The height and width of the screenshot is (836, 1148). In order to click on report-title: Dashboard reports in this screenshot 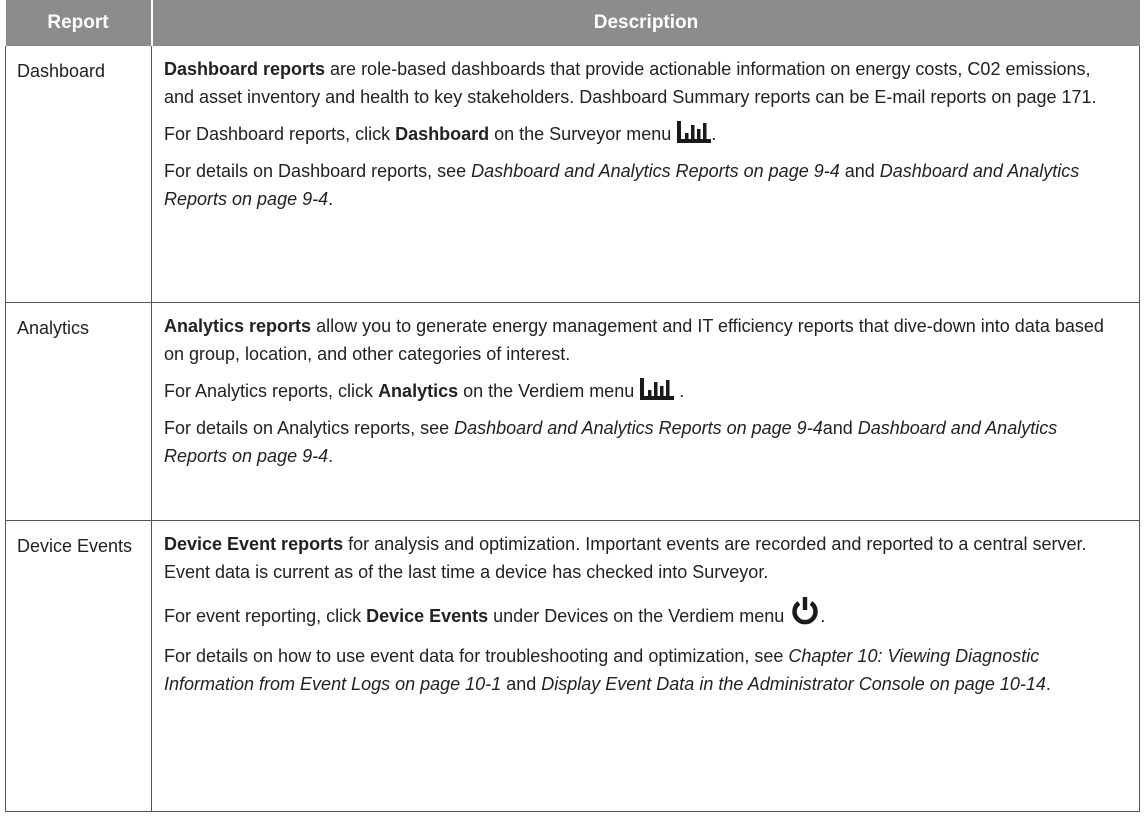, I will do `click(245, 69)`.